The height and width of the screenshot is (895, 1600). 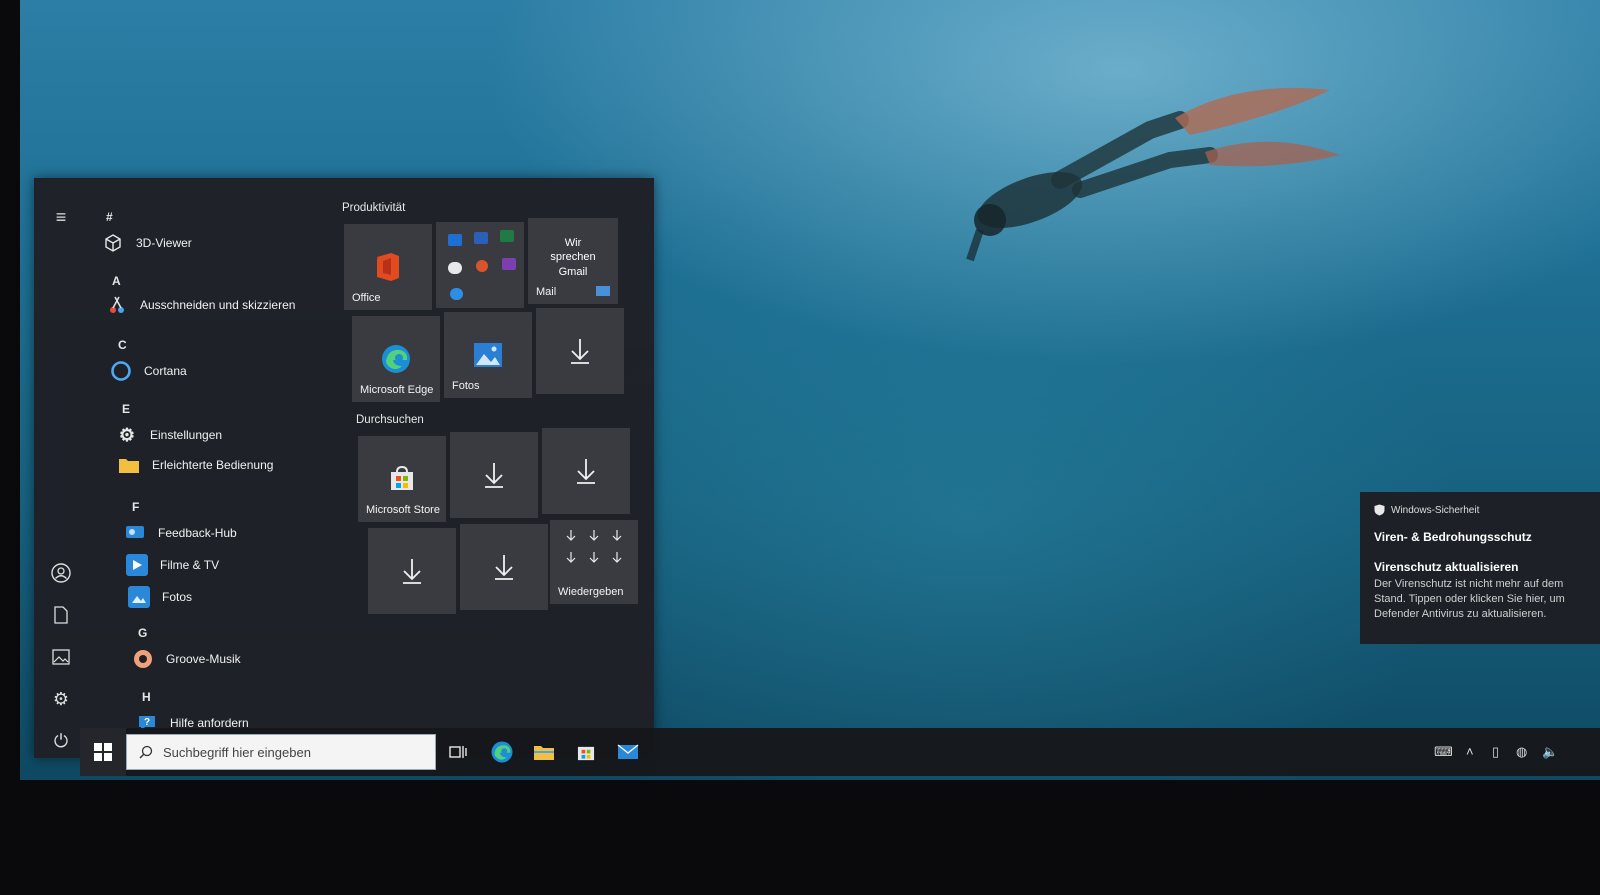 I want to click on tile-mail: Wir sprechen Gmail Mail, so click(x=573, y=261).